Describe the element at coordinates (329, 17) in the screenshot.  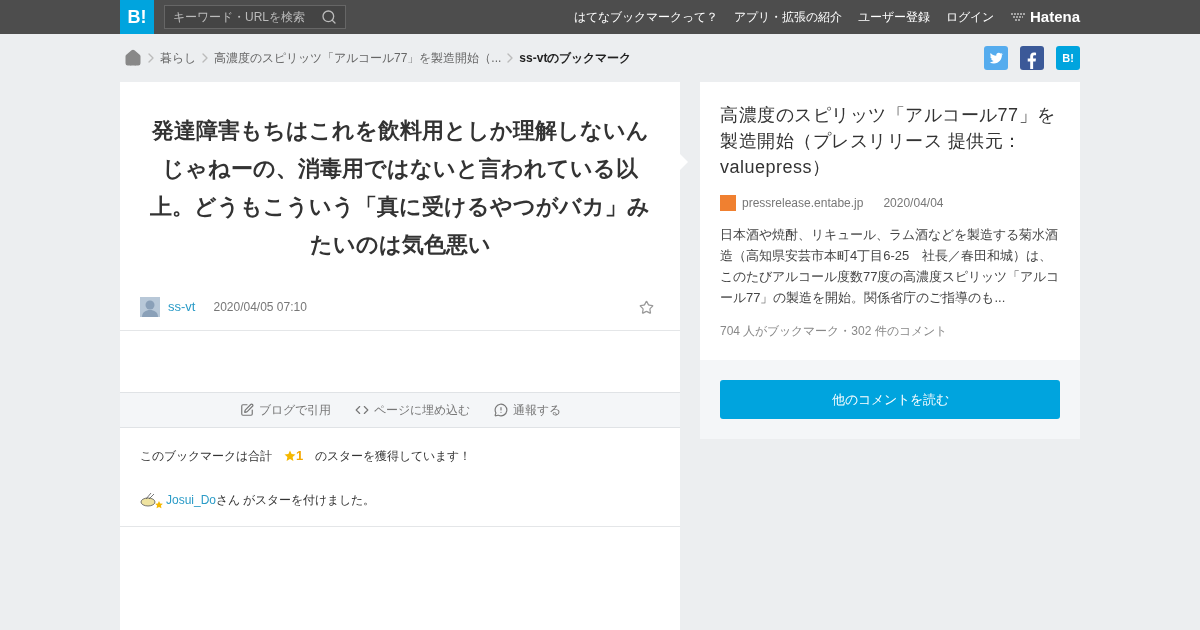
I see `search-icon` at that location.